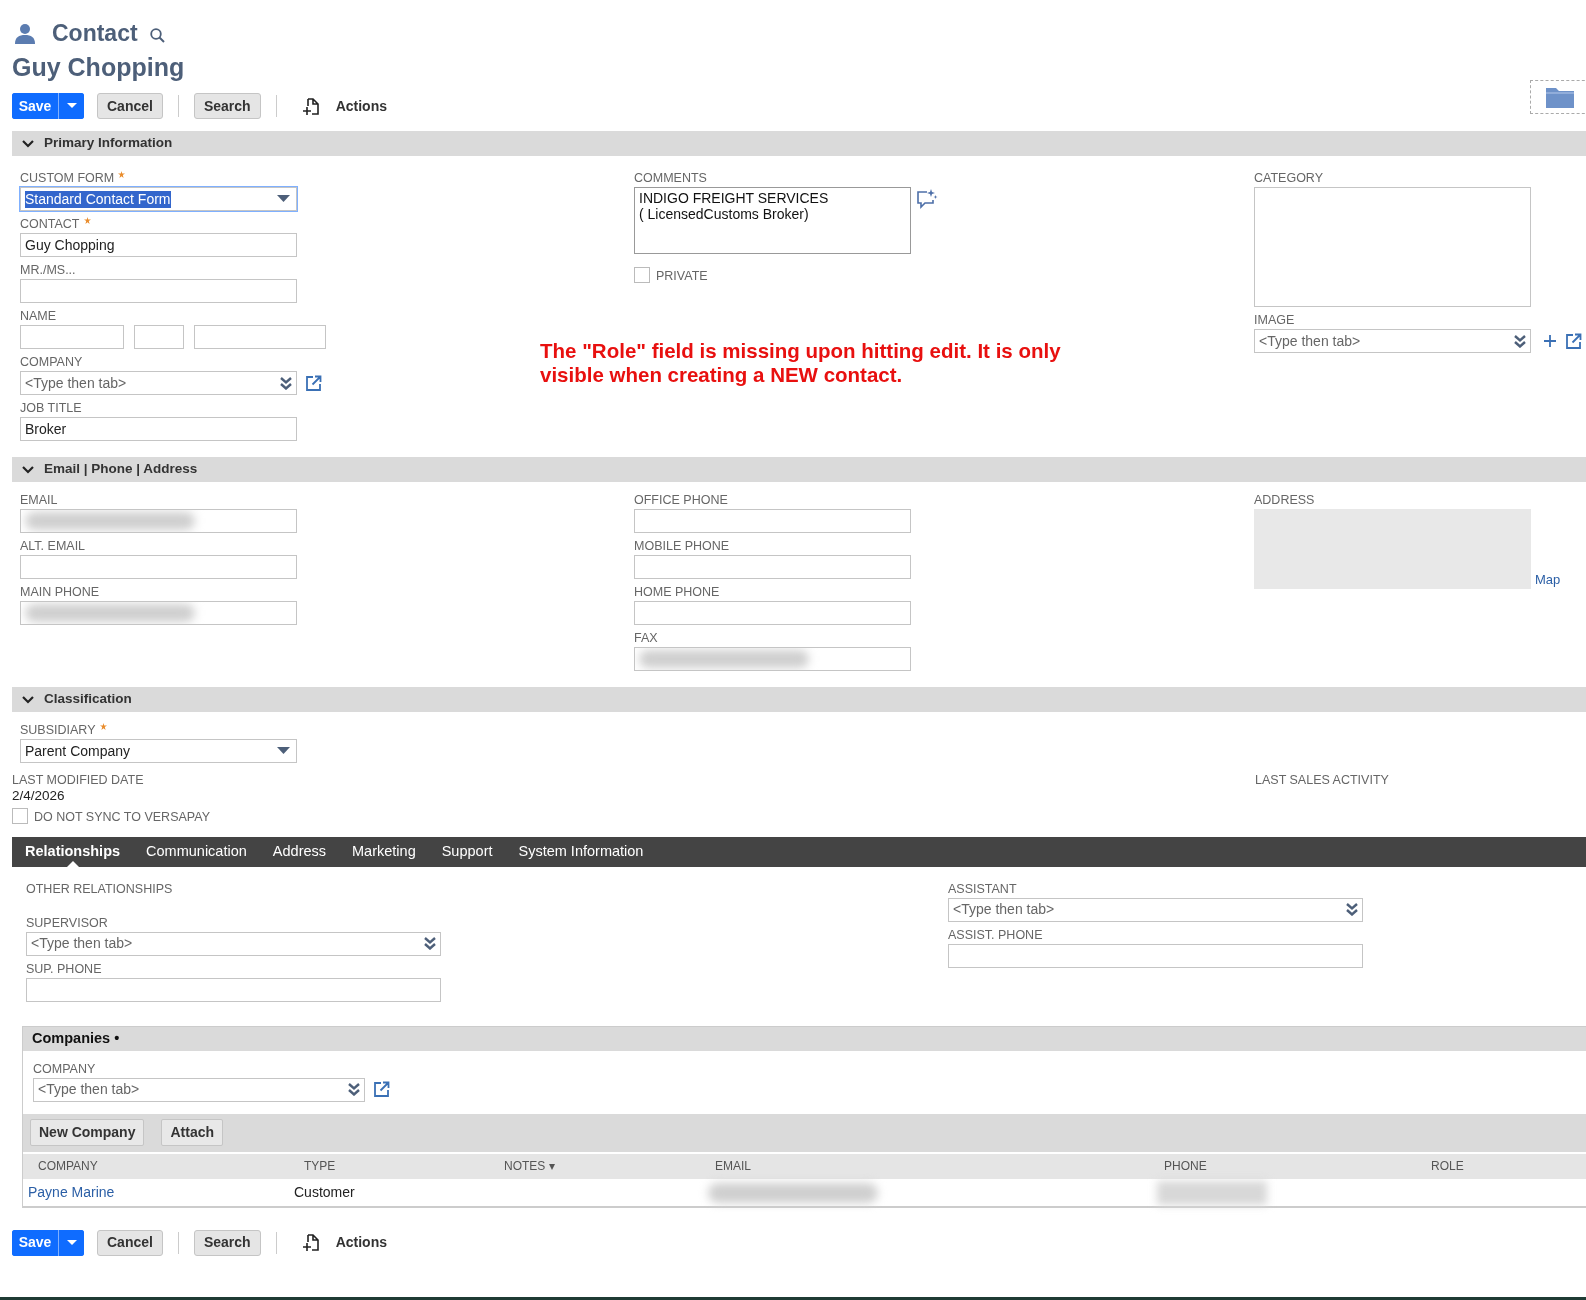  I want to click on field-label: CONTACT, so click(50, 224).